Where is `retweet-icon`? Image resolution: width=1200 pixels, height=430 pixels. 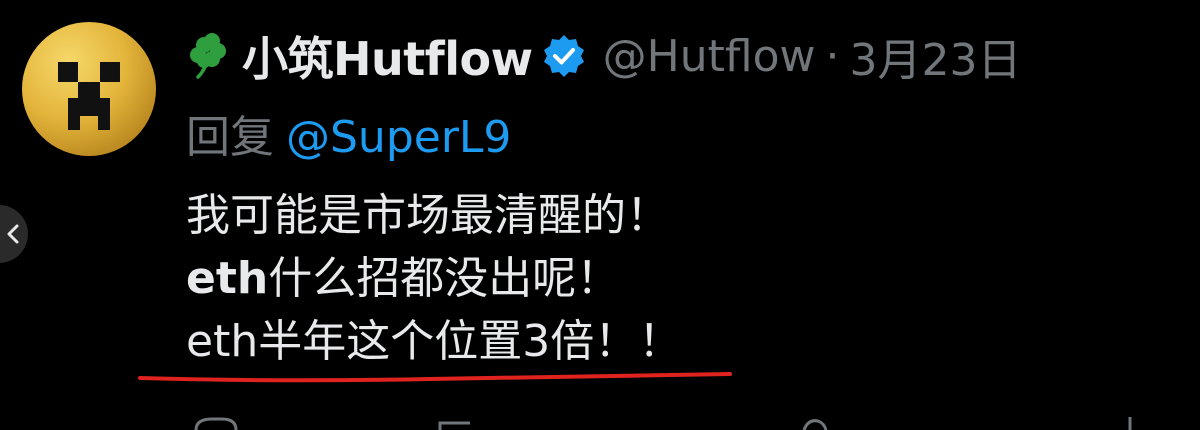
retweet-icon is located at coordinates (454, 425).